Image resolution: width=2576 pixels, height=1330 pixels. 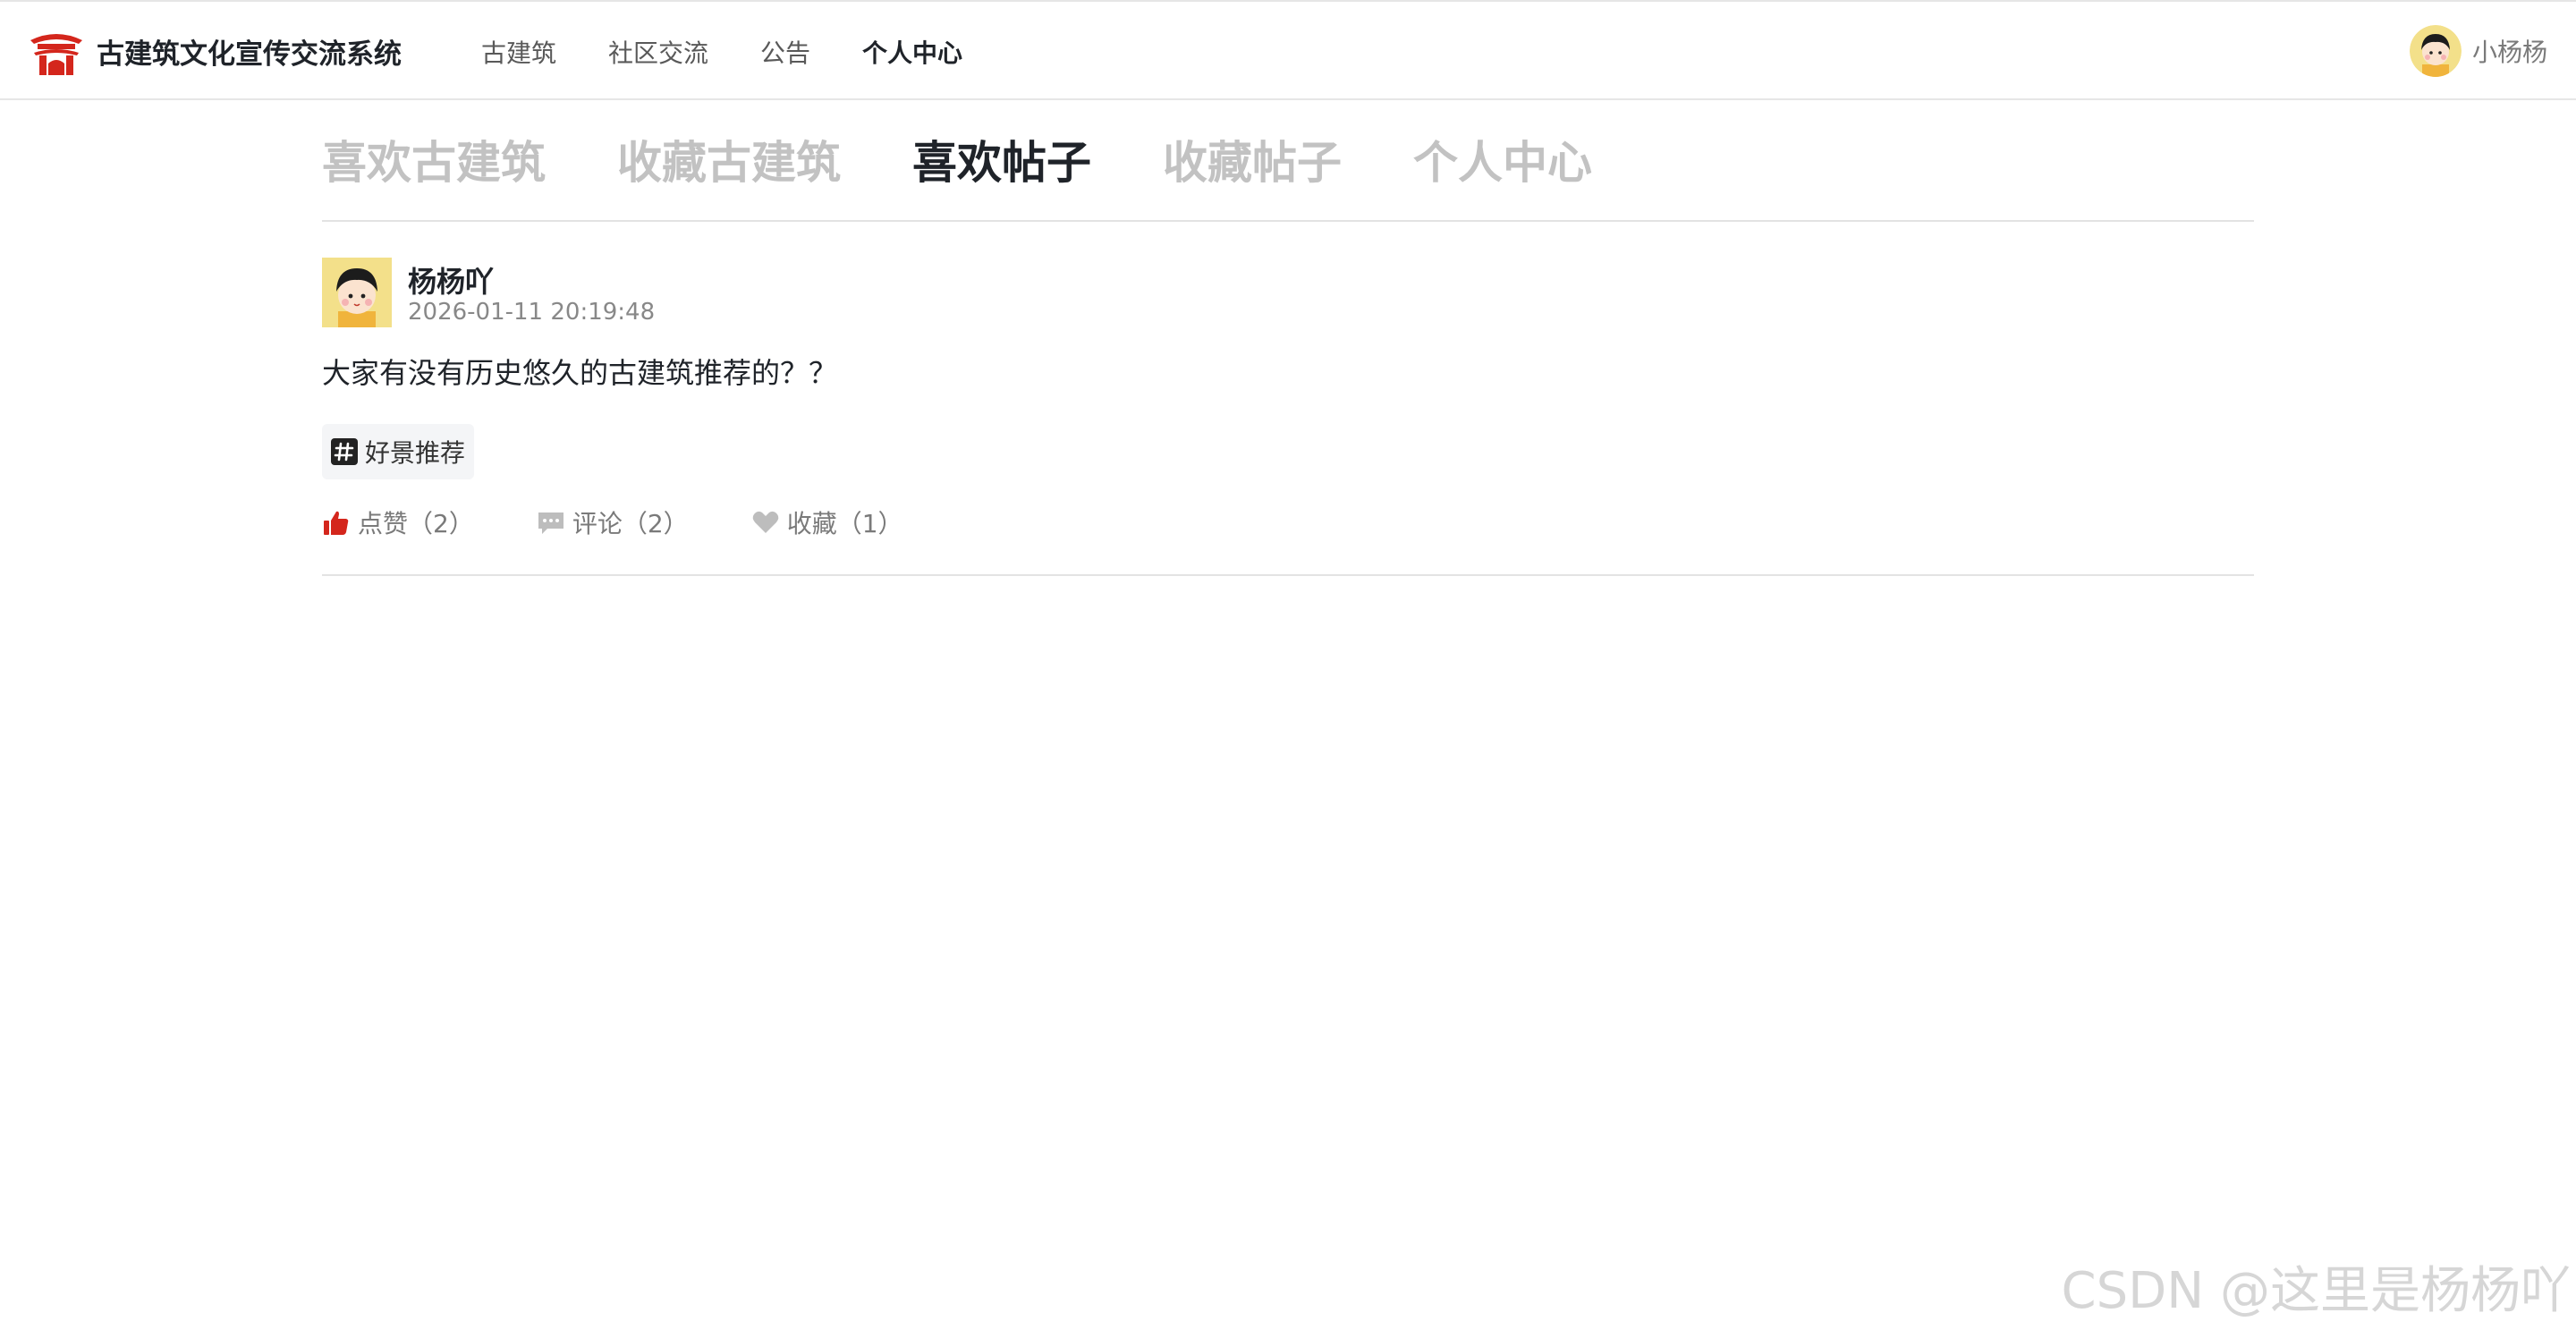 I want to click on post-content: 大家有没有历史悠久的古建筑推荐的？？, so click(x=579, y=371).